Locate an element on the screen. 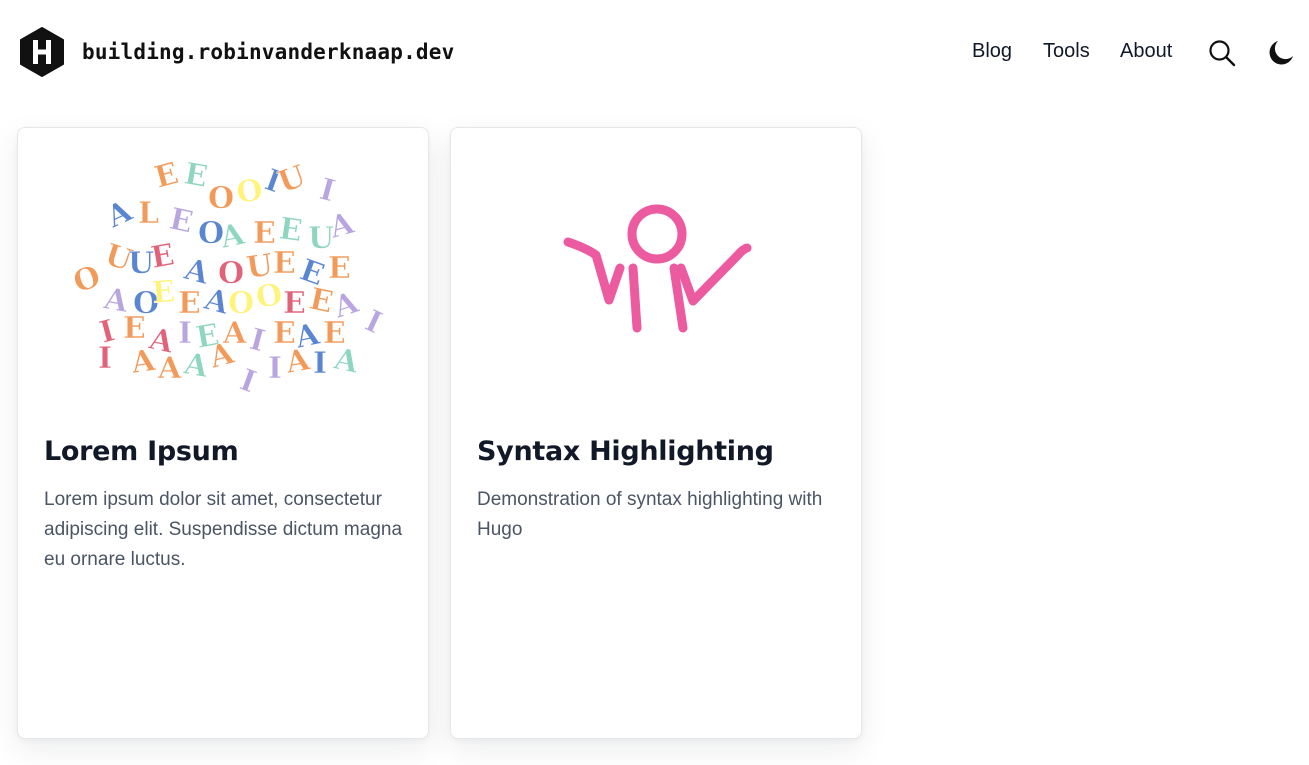 This screenshot has width=1309, height=765. moon-icon is located at coordinates (1281, 53).